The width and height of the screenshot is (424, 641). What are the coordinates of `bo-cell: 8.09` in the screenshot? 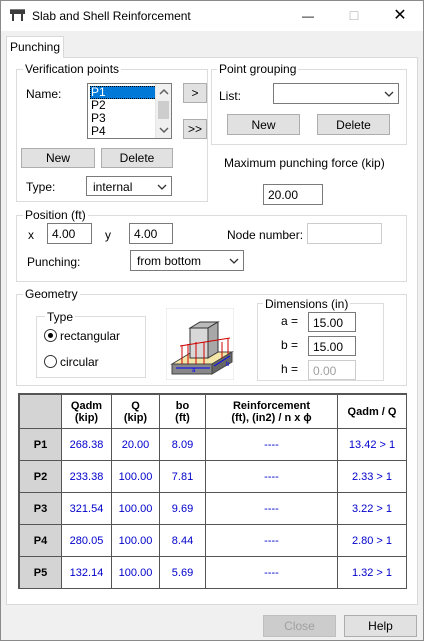 It's located at (182, 444).